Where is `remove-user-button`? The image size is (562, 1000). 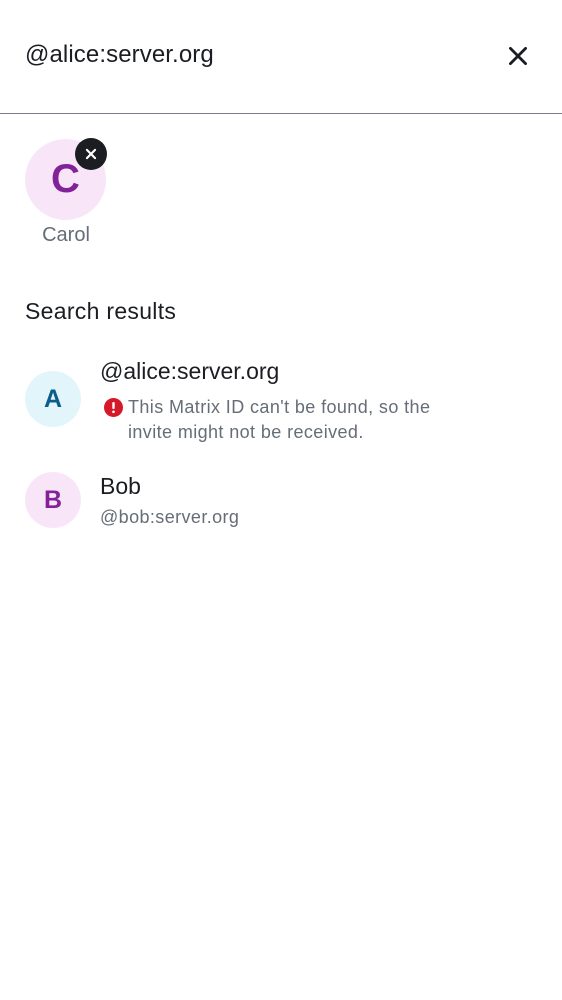
remove-user-button is located at coordinates (91, 154).